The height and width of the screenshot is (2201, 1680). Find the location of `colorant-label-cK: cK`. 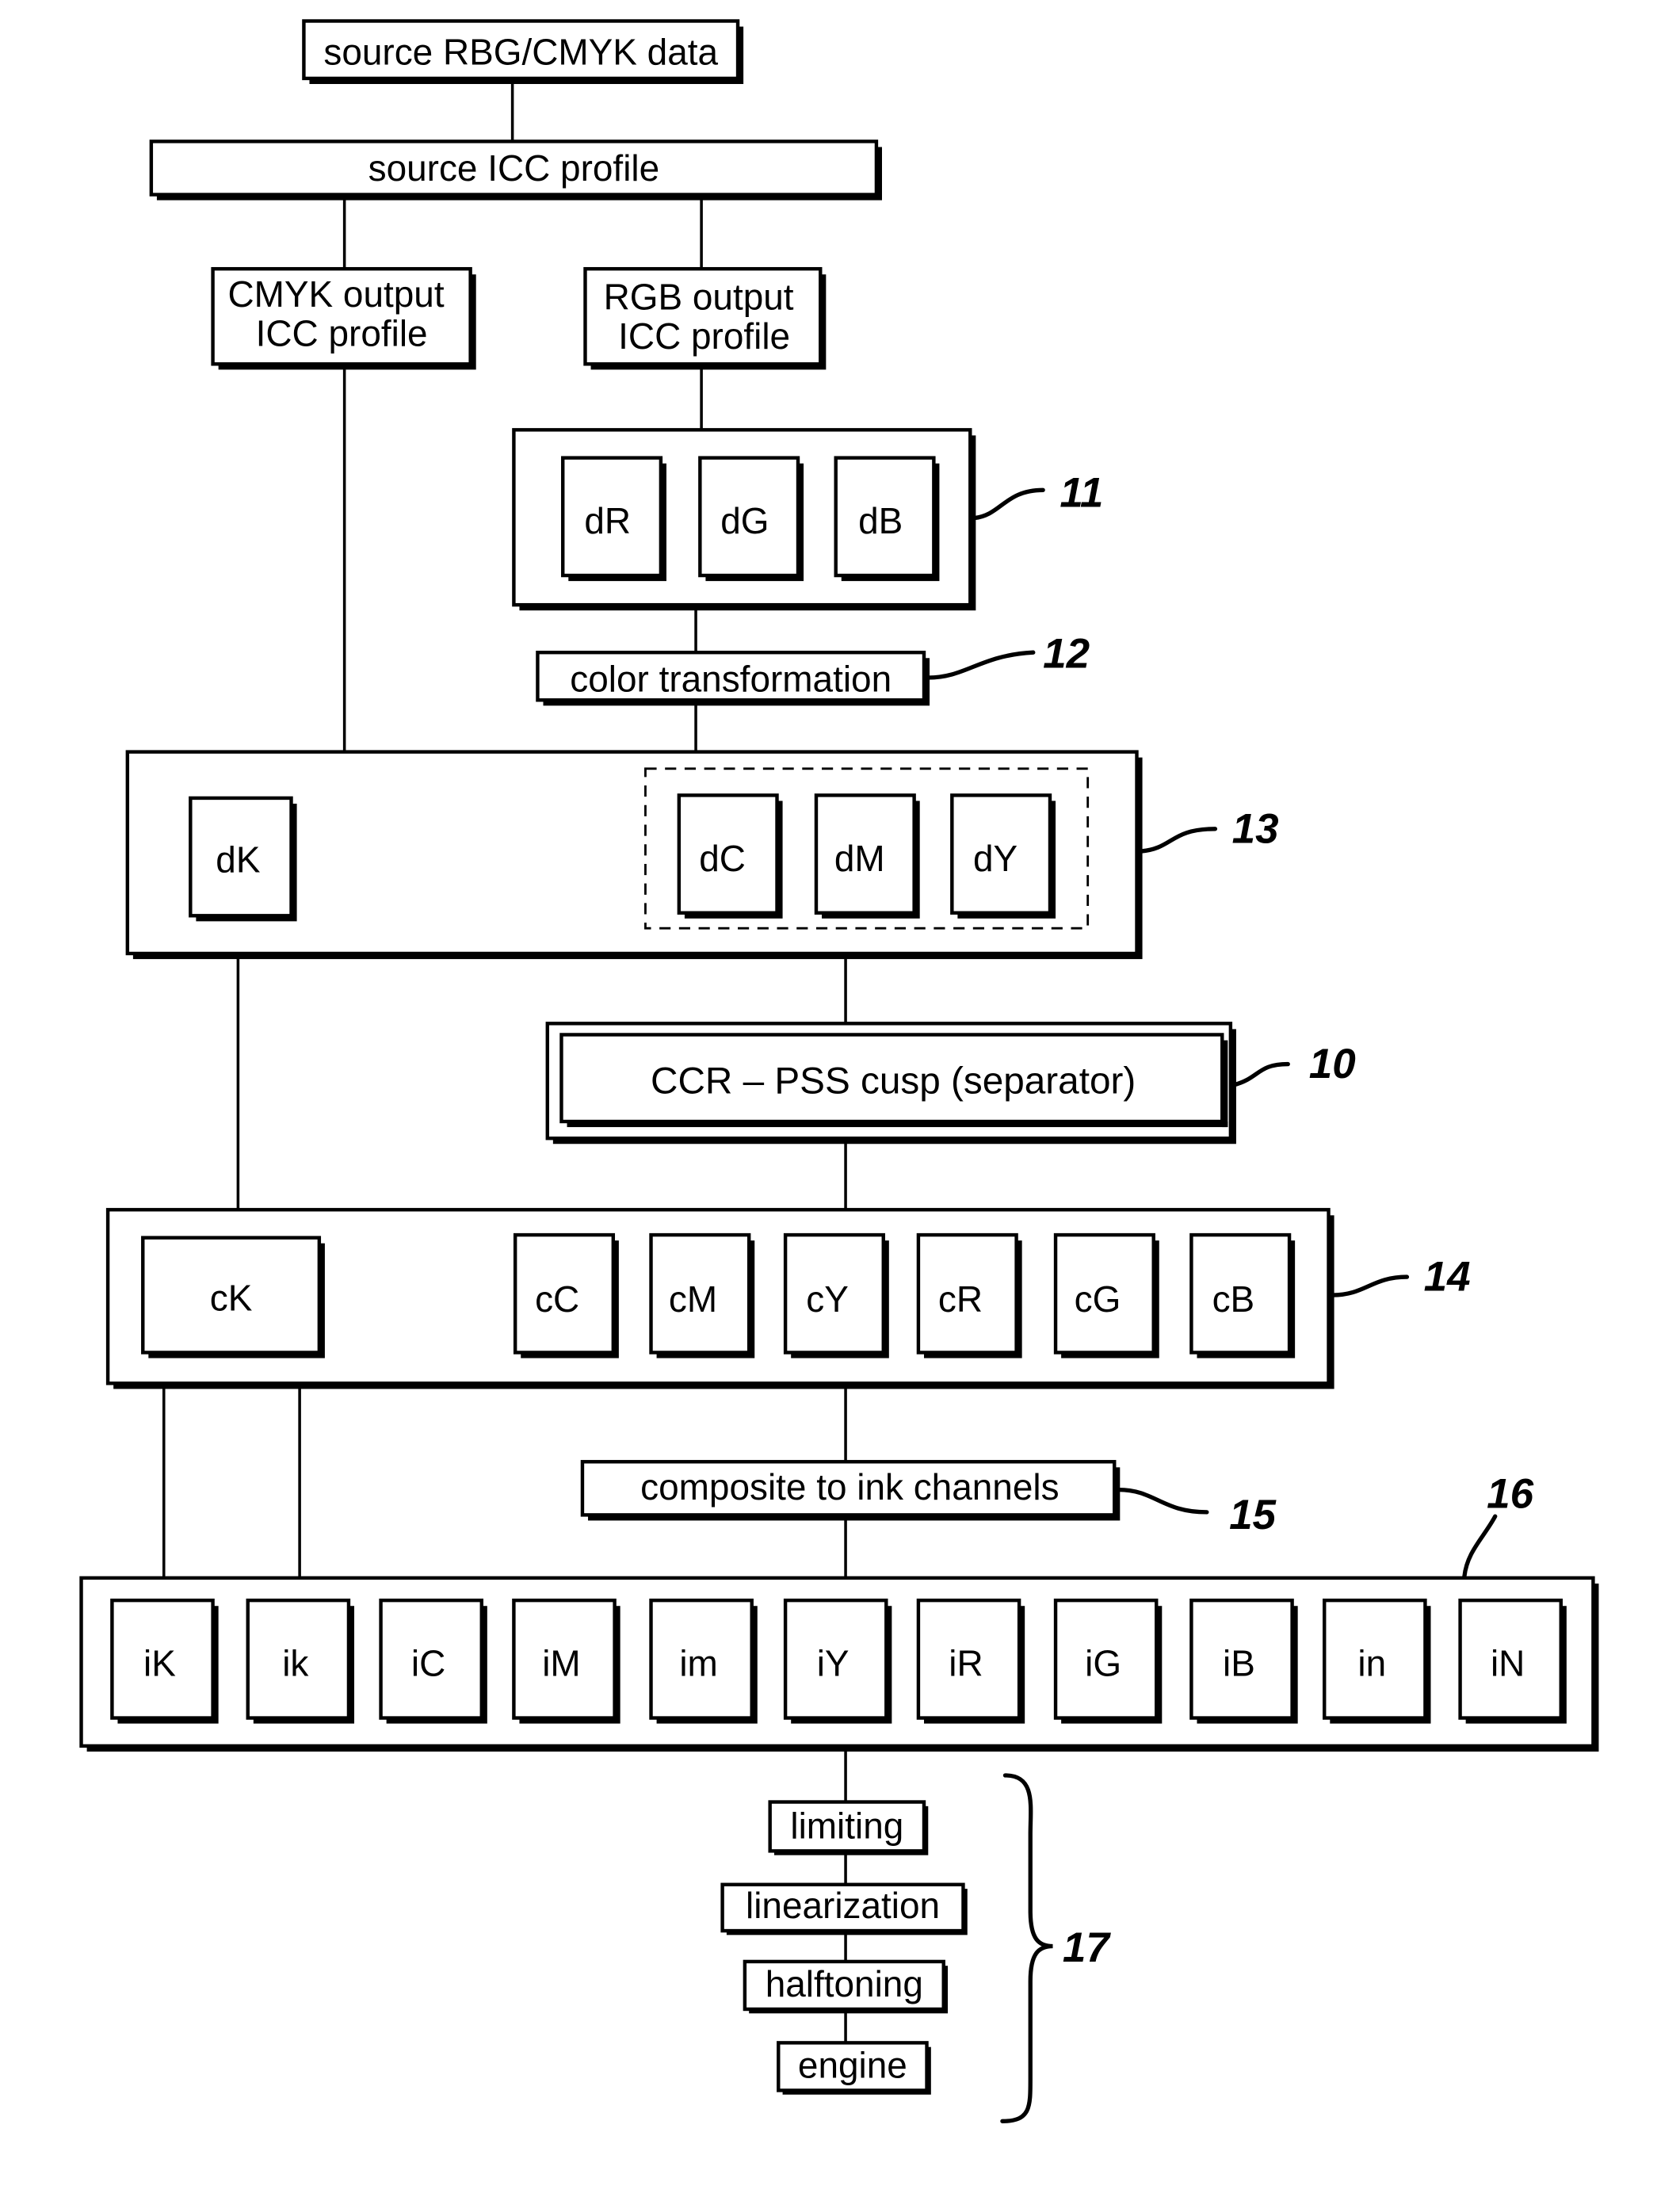

colorant-label-cK: cK is located at coordinates (231, 1297).